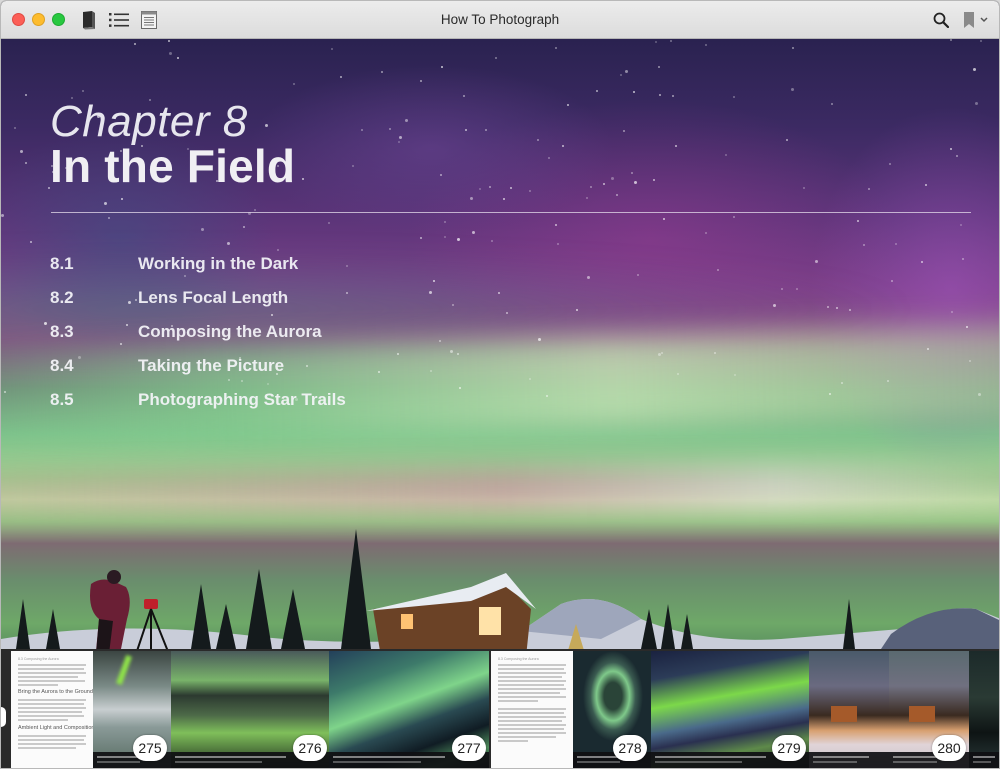 The width and height of the screenshot is (1000, 769). Describe the element at coordinates (3, 717) in the screenshot. I see `strip-scroll-handle` at that location.